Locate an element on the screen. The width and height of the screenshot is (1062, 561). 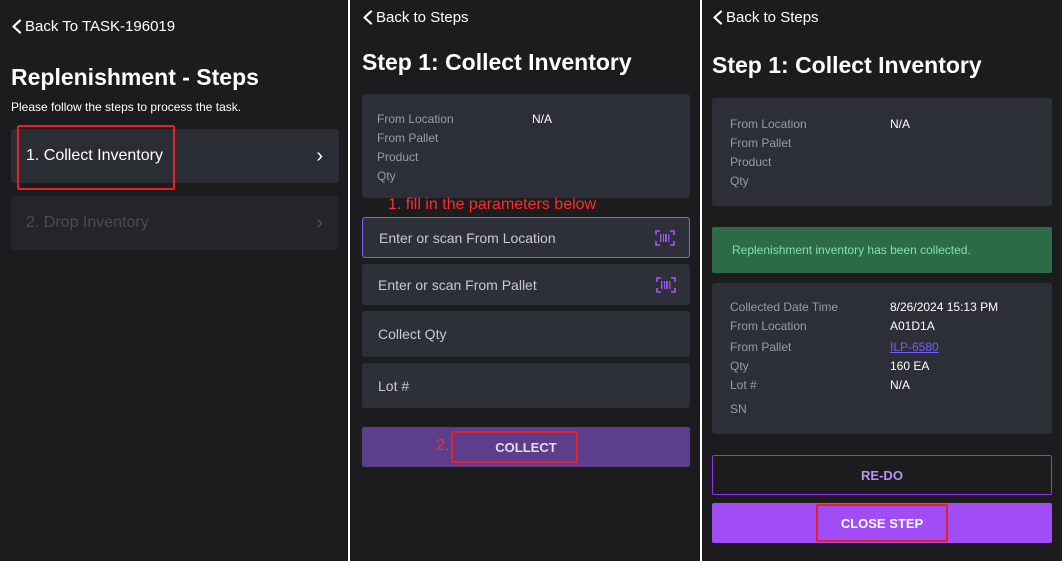
step-label: 2. Drop Inventory is located at coordinates (87, 222).